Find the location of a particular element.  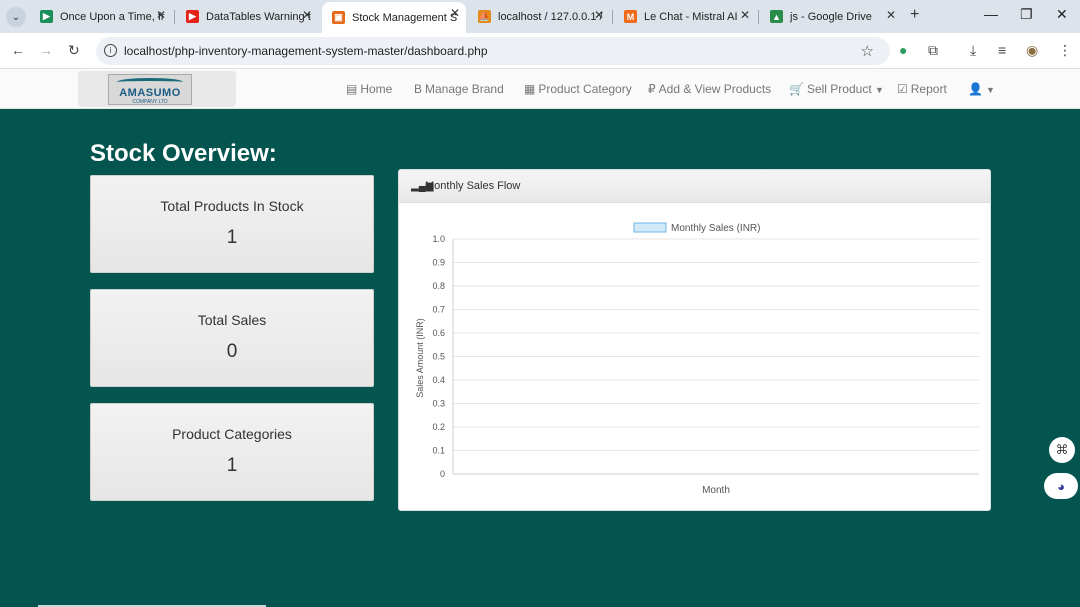

extensions-icon: ⧉ is located at coordinates (933, 50).